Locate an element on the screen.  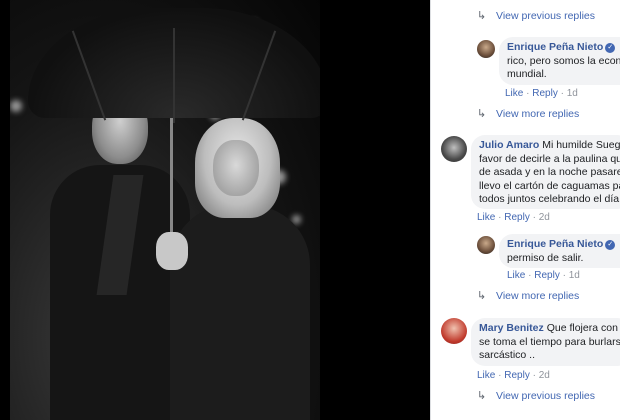
reply-bubble: Enrique Peña Nieto✓ H permiso de salir. is located at coordinates (559, 251).